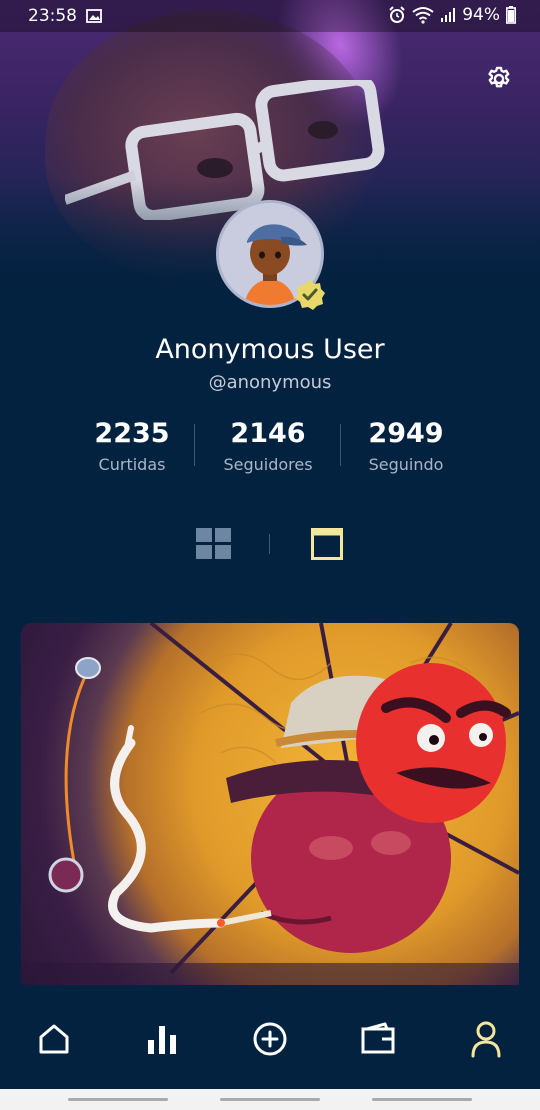 The height and width of the screenshot is (1110, 540). Describe the element at coordinates (268, 464) in the screenshot. I see `stat-followers-label: Seguidores` at that location.